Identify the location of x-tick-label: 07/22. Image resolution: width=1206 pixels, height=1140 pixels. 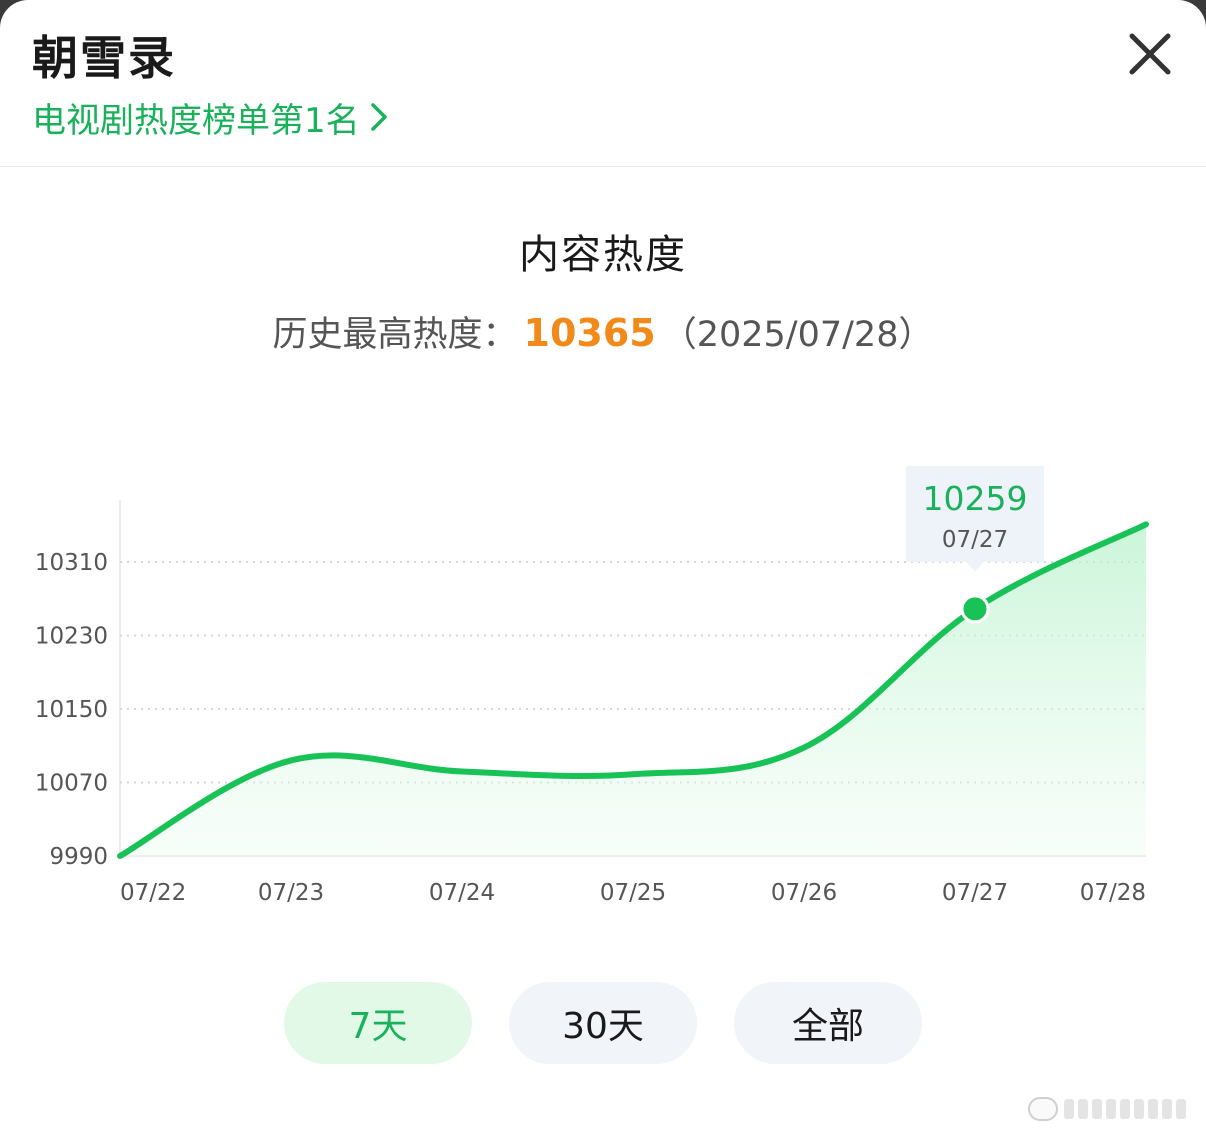
(153, 893).